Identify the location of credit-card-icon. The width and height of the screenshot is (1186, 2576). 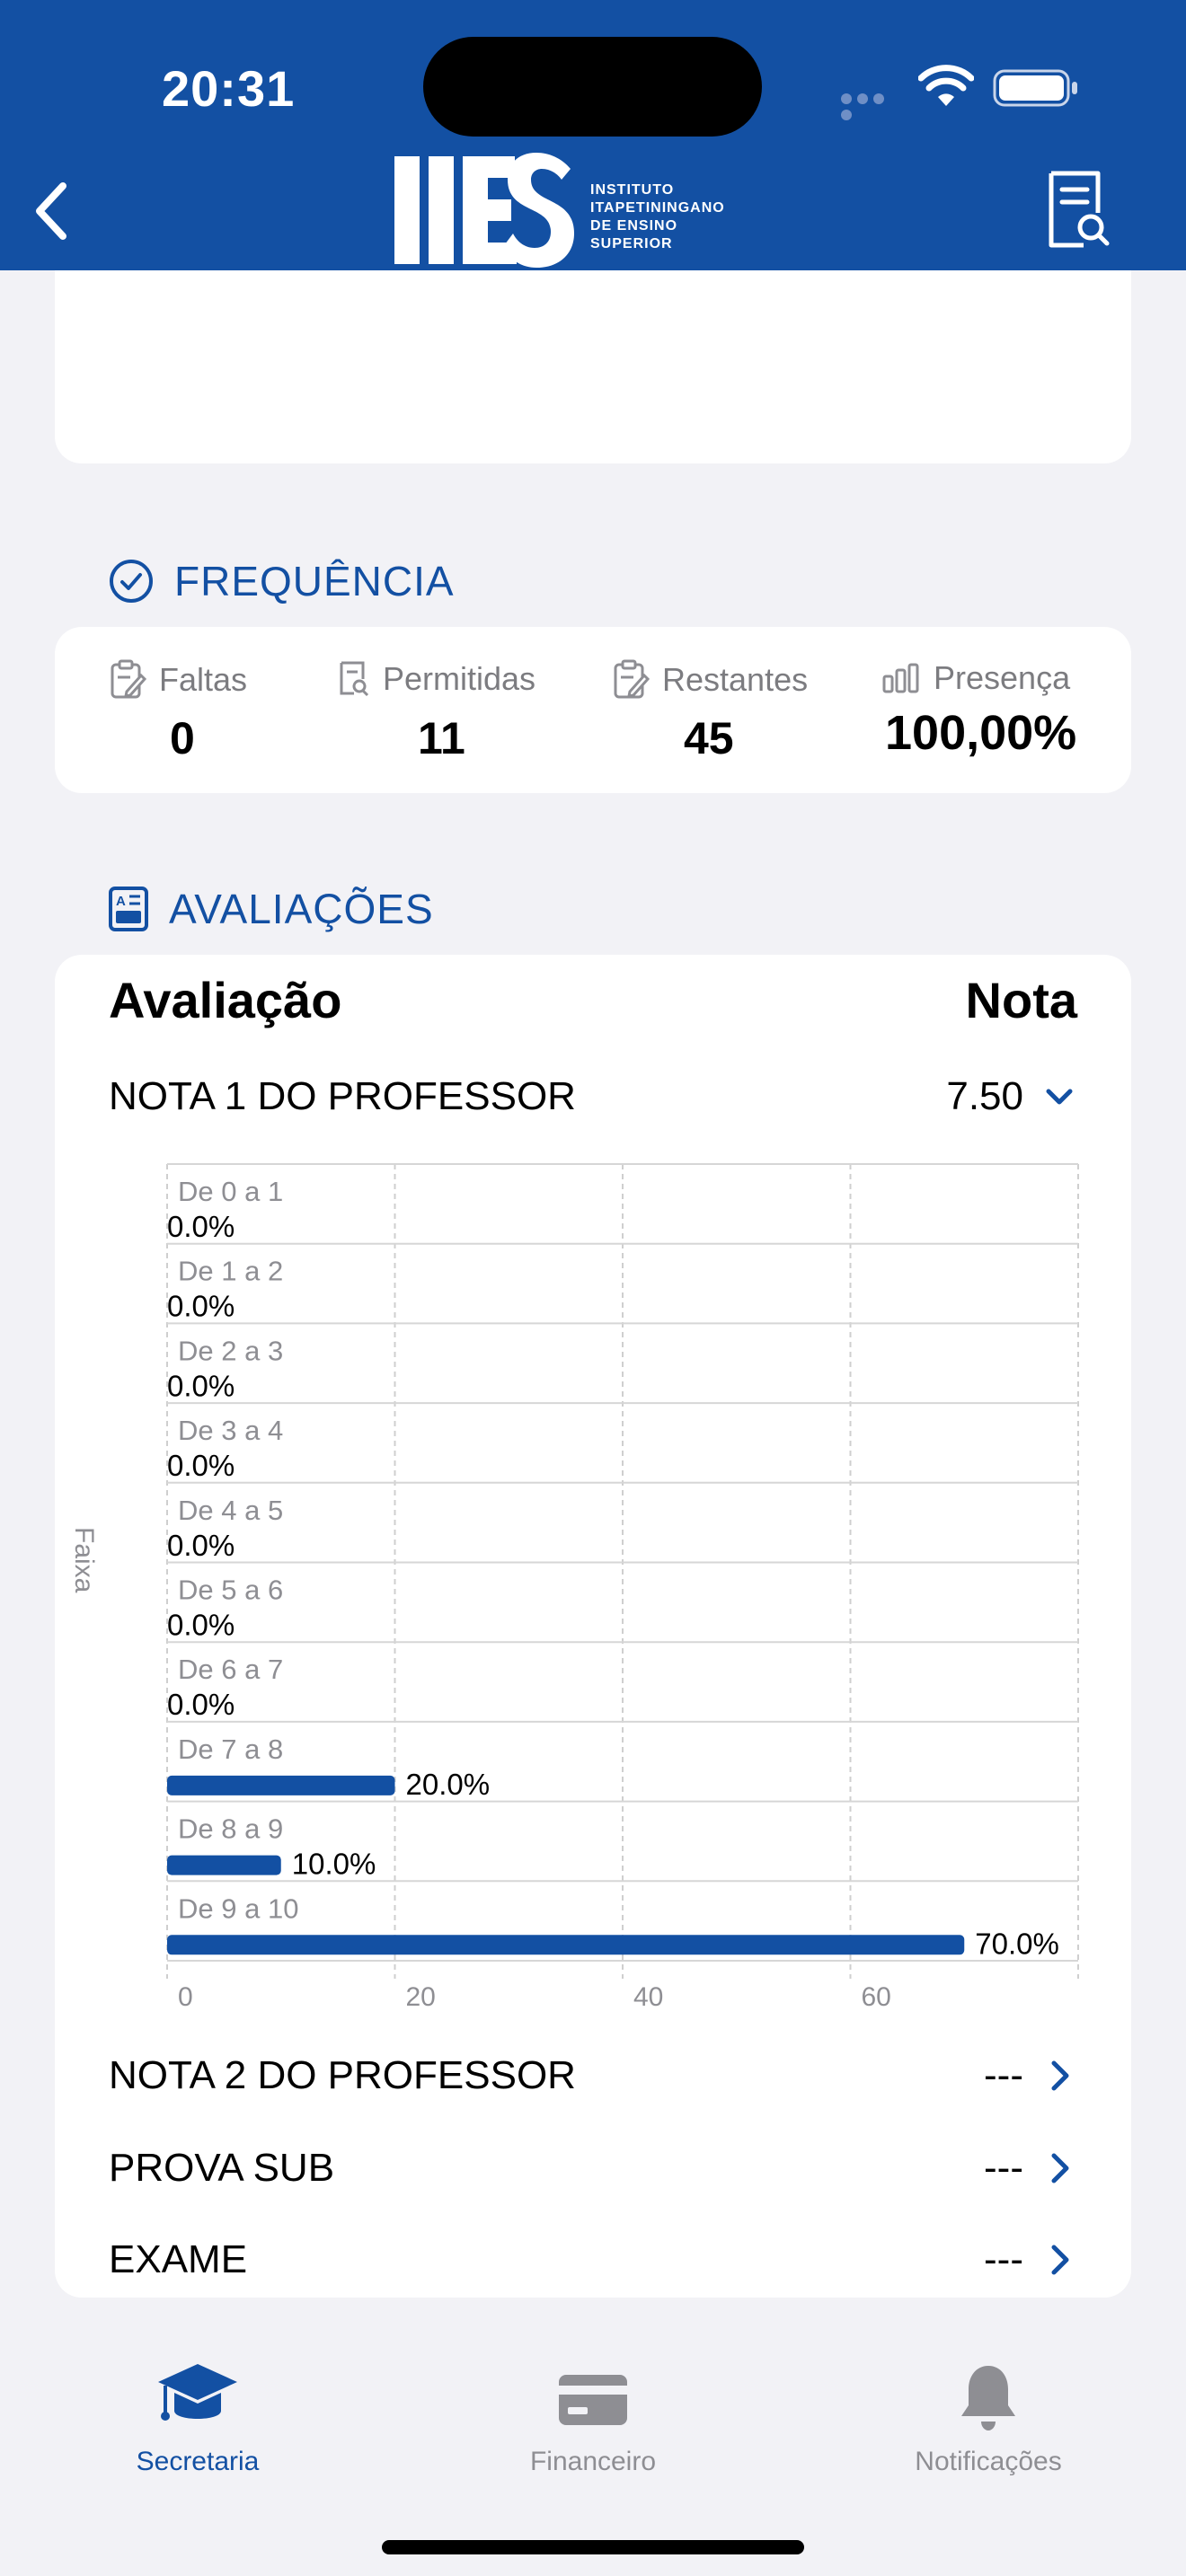
(593, 2400).